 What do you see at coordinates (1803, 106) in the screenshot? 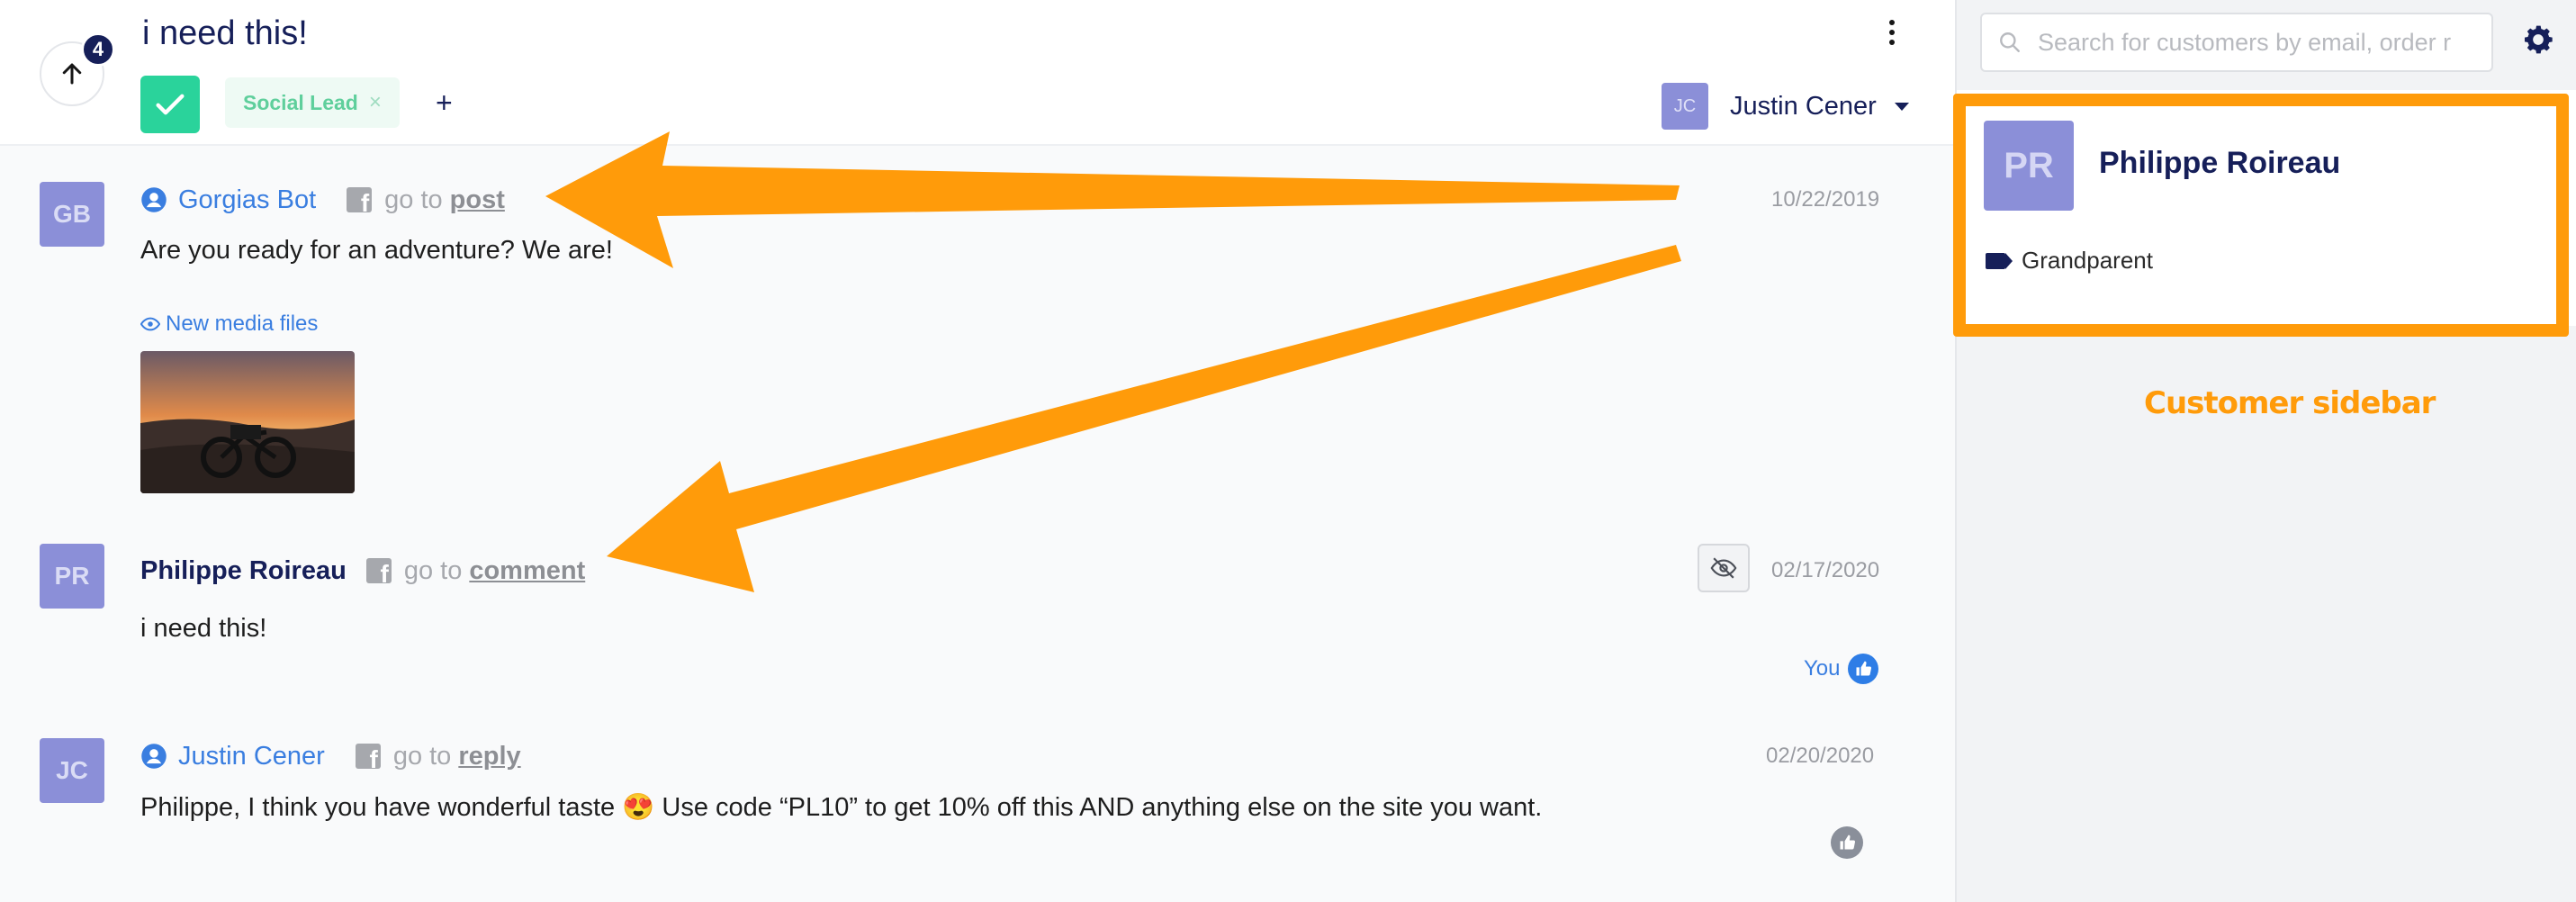
I see `assignee-name: Justin Cener` at bounding box center [1803, 106].